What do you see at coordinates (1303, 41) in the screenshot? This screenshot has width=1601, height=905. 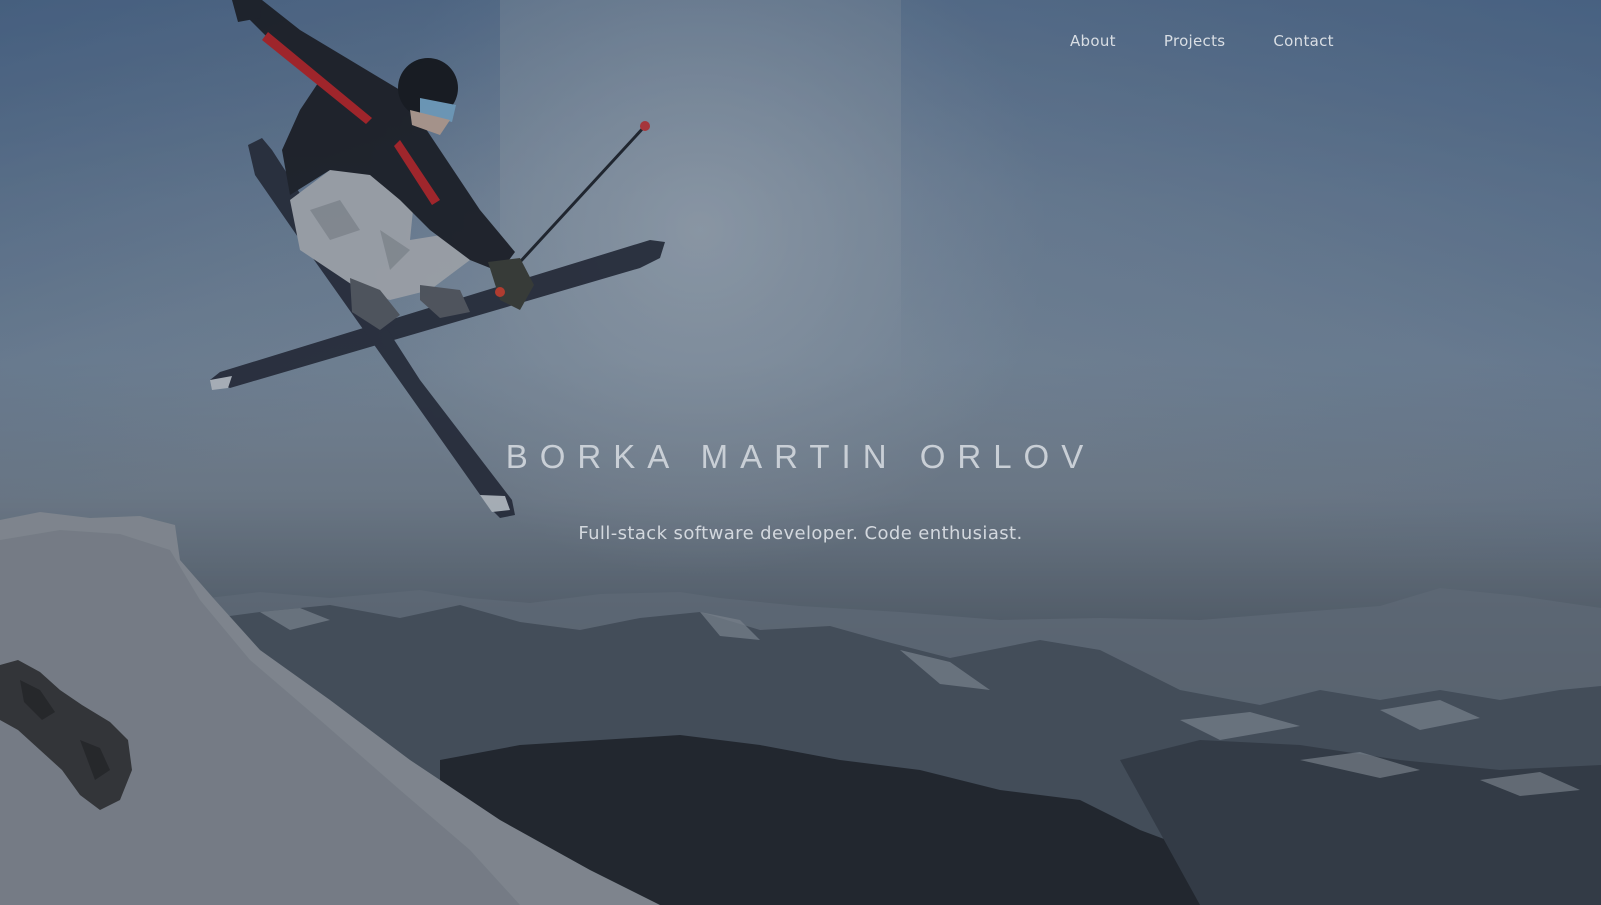 I see `nav-contact-link: Contact` at bounding box center [1303, 41].